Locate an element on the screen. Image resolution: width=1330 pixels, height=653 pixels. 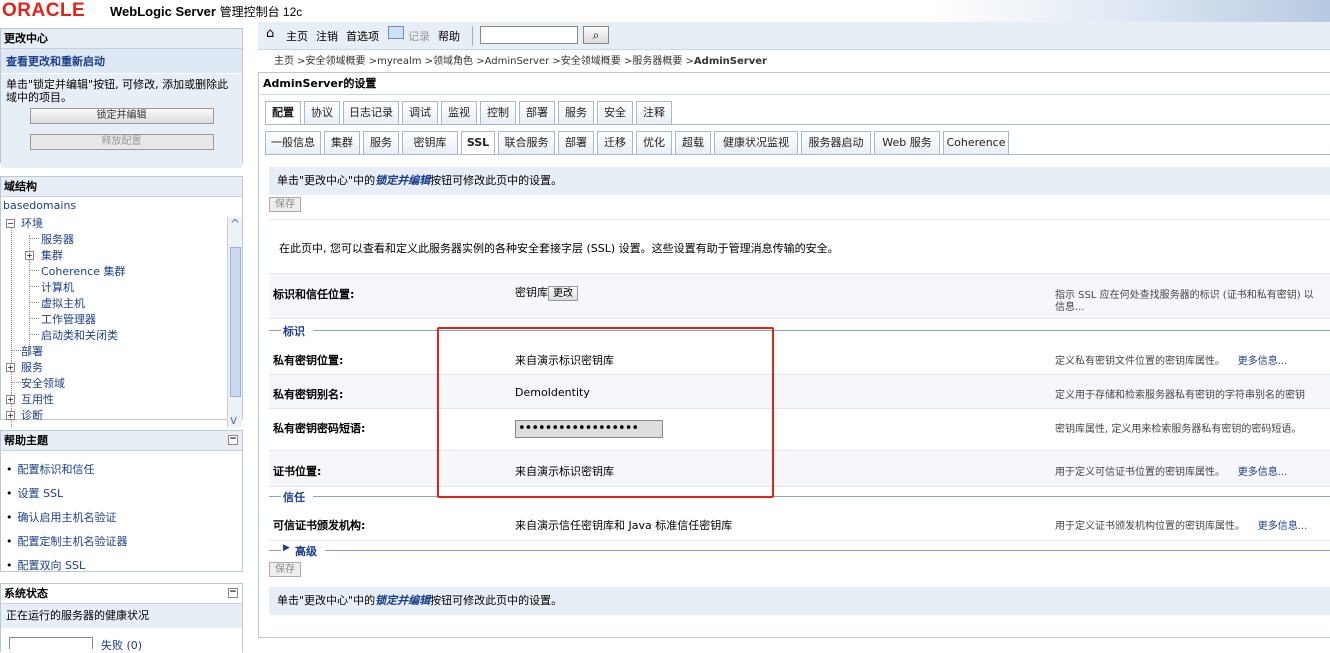
home-icon: ⌂ is located at coordinates (270, 33).